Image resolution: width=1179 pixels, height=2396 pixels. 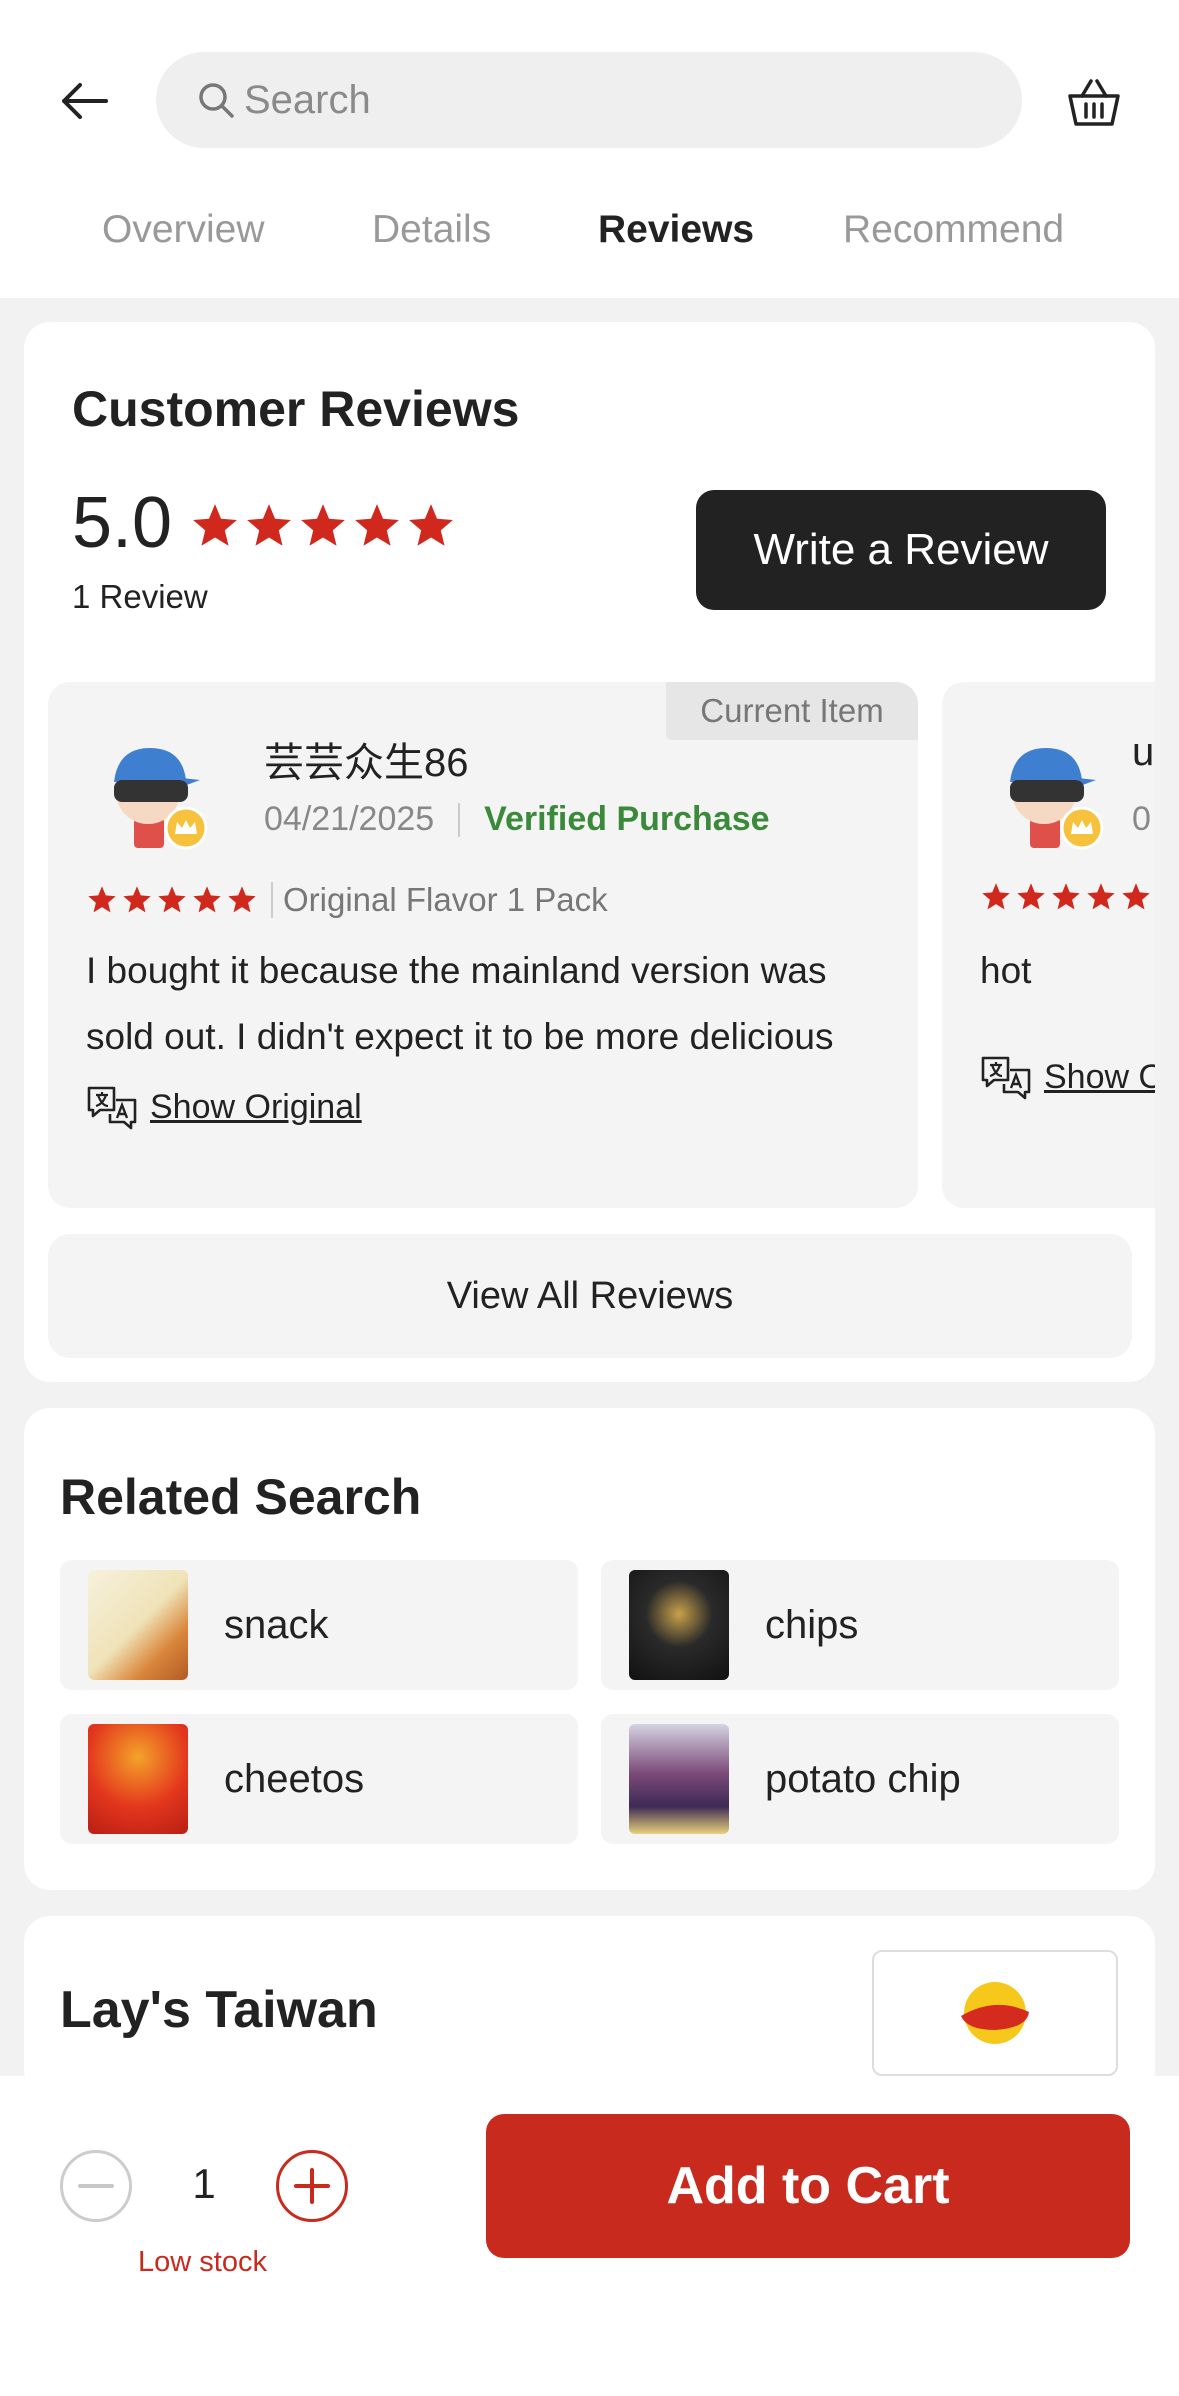 What do you see at coordinates (366, 763) in the screenshot?
I see `reviewer-name: 芸芸众生86` at bounding box center [366, 763].